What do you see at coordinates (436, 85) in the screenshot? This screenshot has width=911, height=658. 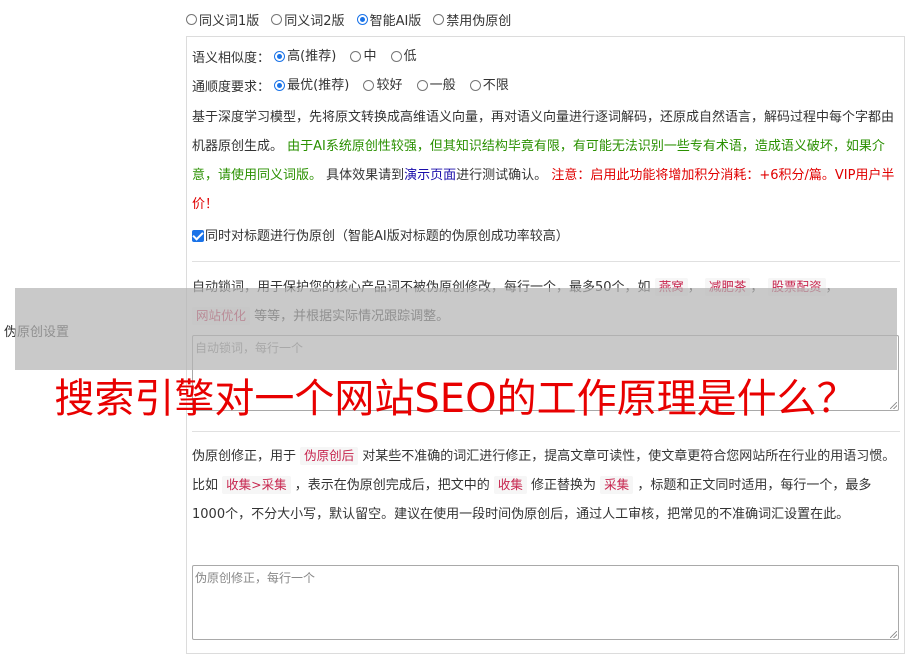 I see `fluency-option-normal: 一般` at bounding box center [436, 85].